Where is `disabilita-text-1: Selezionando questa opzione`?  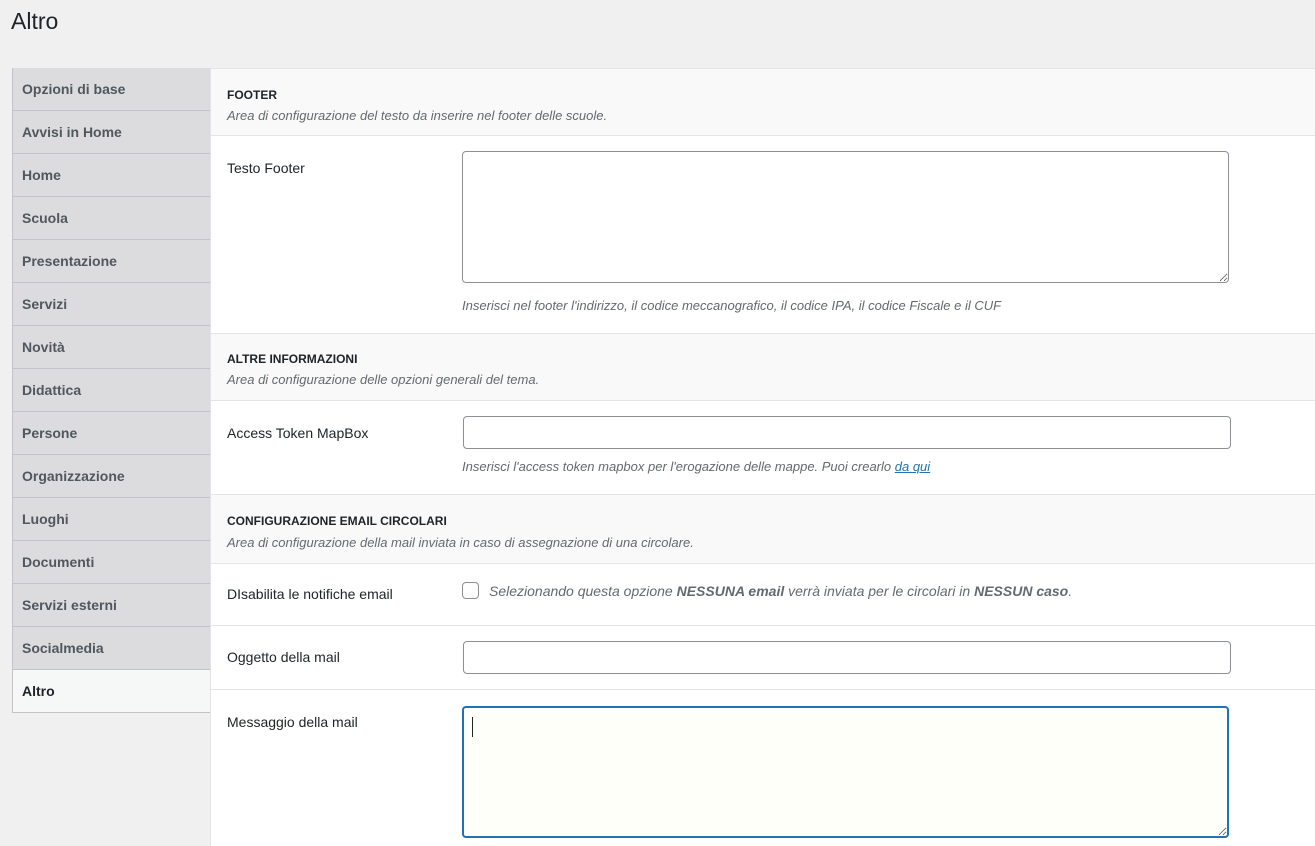 disabilita-text-1: Selezionando questa opzione is located at coordinates (583, 591).